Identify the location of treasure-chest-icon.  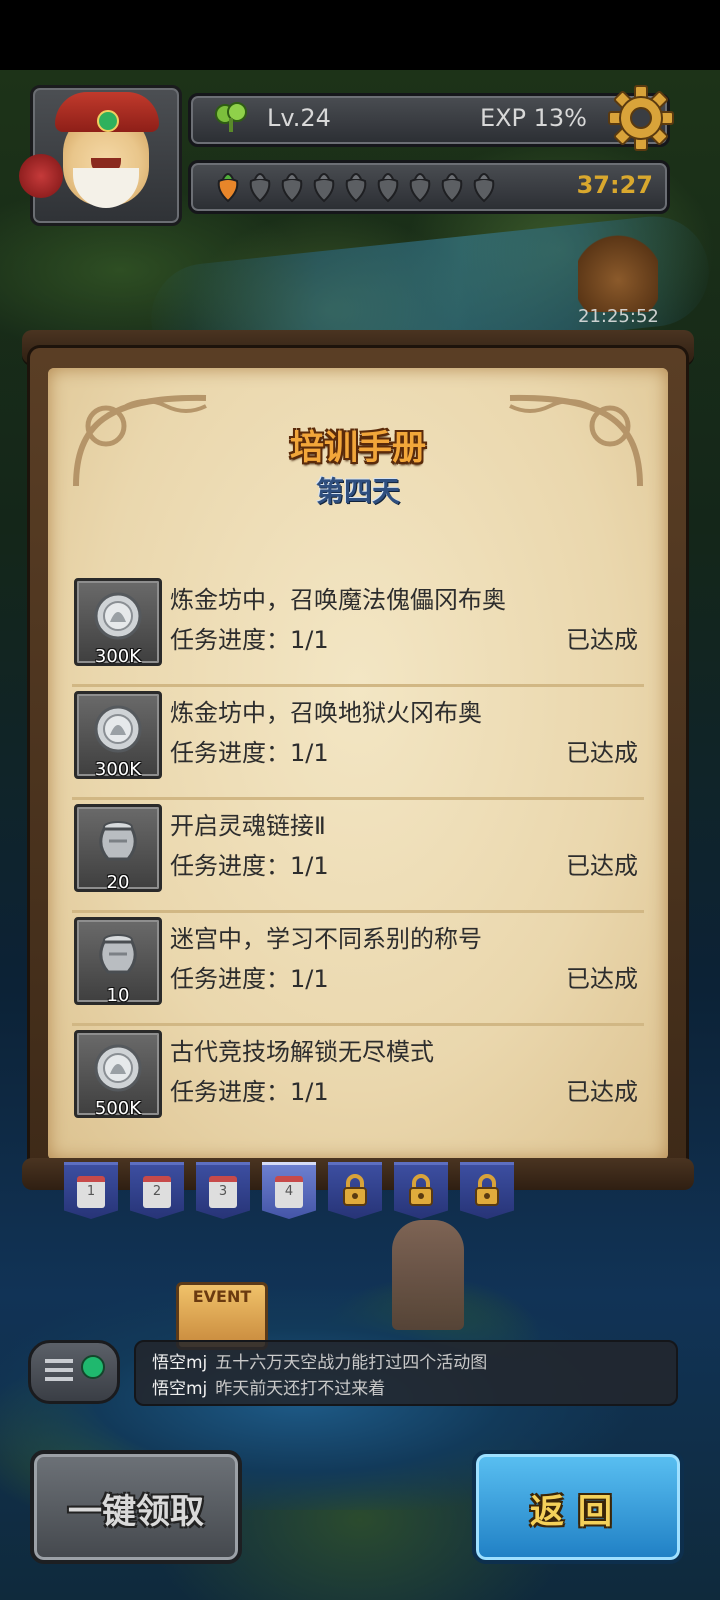
(618, 272).